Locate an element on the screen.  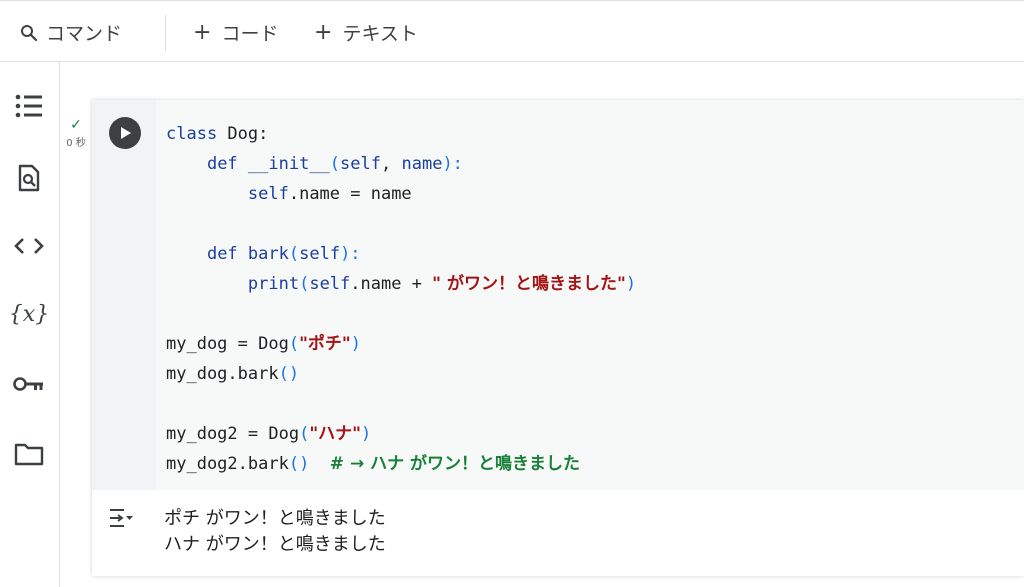
output-line: ハナ がワン！と鳴きました is located at coordinates (275, 544).